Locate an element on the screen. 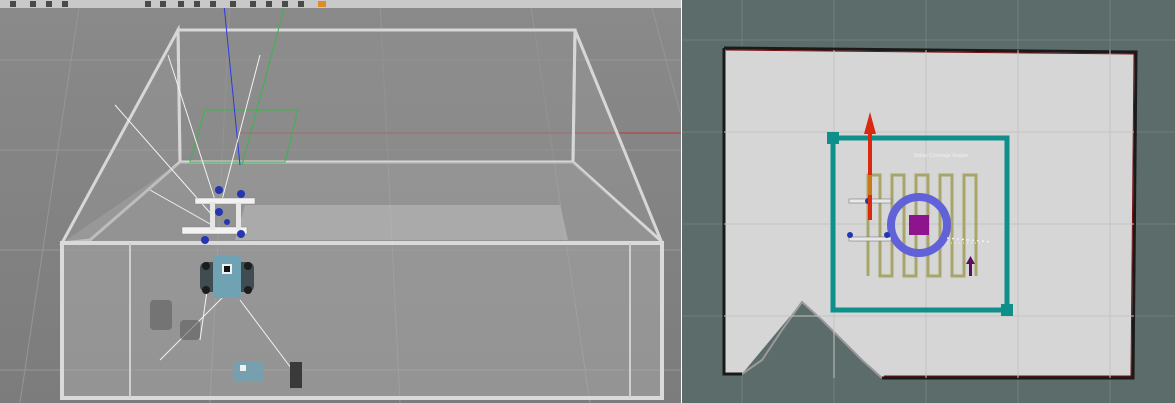 This screenshot has height=403, width=1175. rotate-icon is located at coordinates (49, 4).